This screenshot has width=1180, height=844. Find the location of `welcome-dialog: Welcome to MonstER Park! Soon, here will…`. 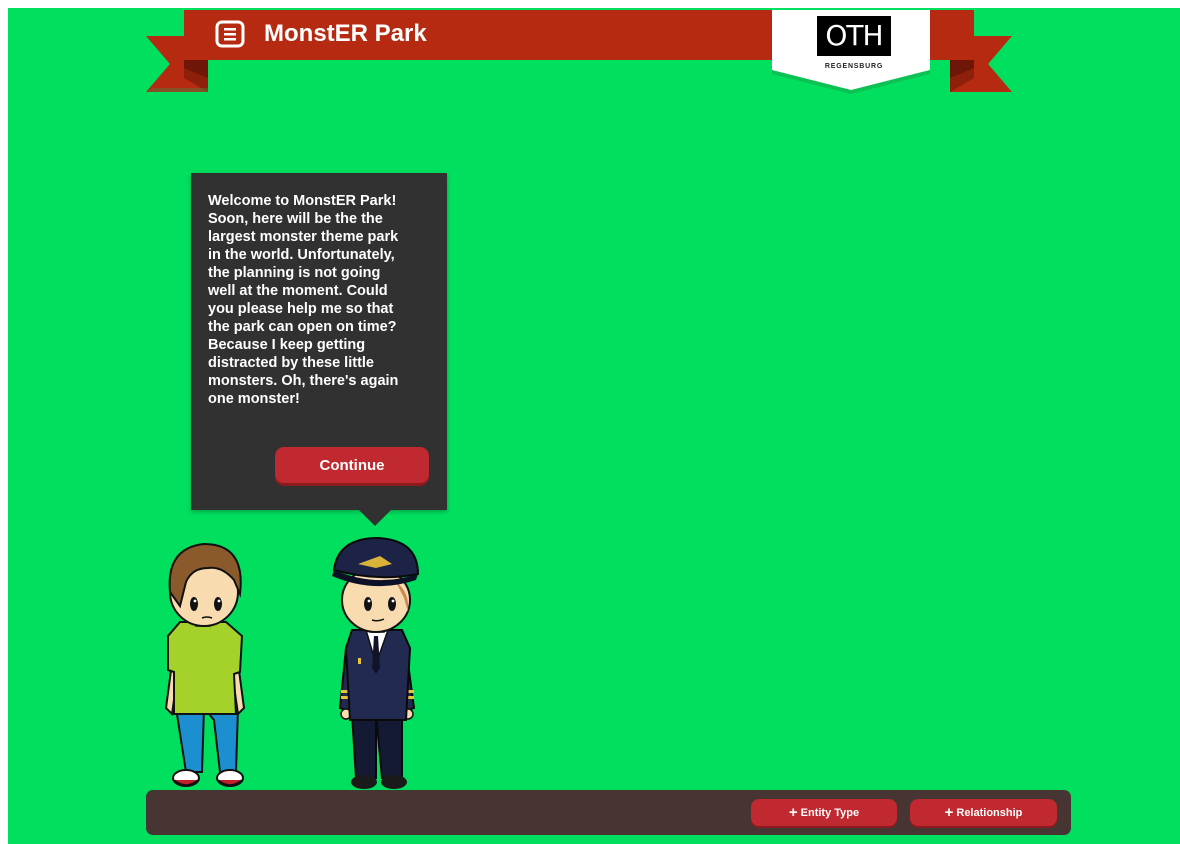

welcome-dialog: Welcome to MonstER Park! Soon, here will… is located at coordinates (319, 349).